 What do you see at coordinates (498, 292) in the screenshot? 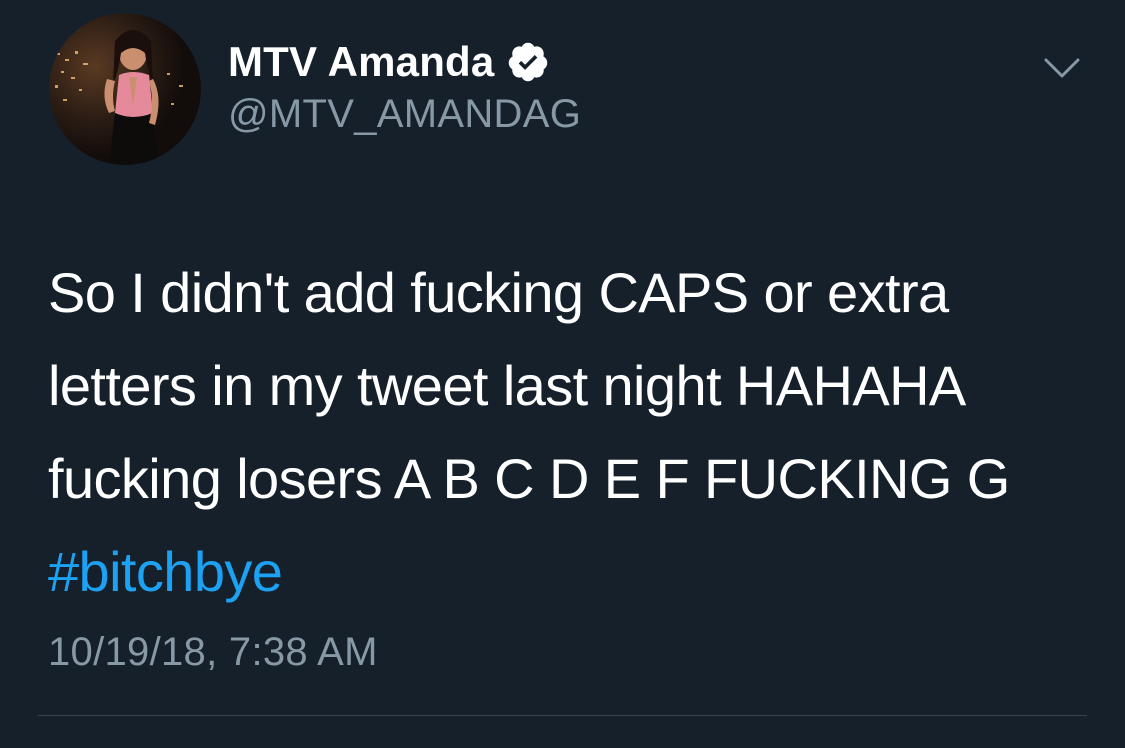
I see `tweet-text-line: So I didn't add fucking CAPS or extra` at bounding box center [498, 292].